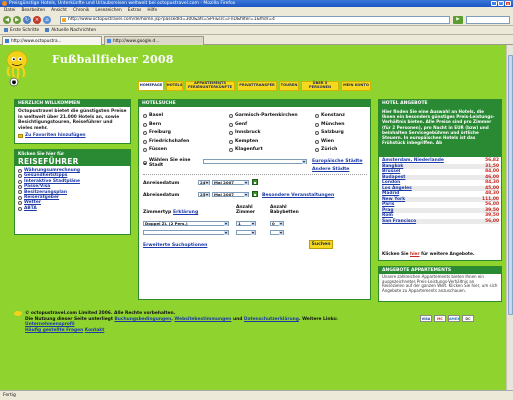 Image resolution: width=513 pixels, height=400 pixels. Describe the element at coordinates (415, 254) in the screenshot. I see `more-offers-link: hier` at that location.